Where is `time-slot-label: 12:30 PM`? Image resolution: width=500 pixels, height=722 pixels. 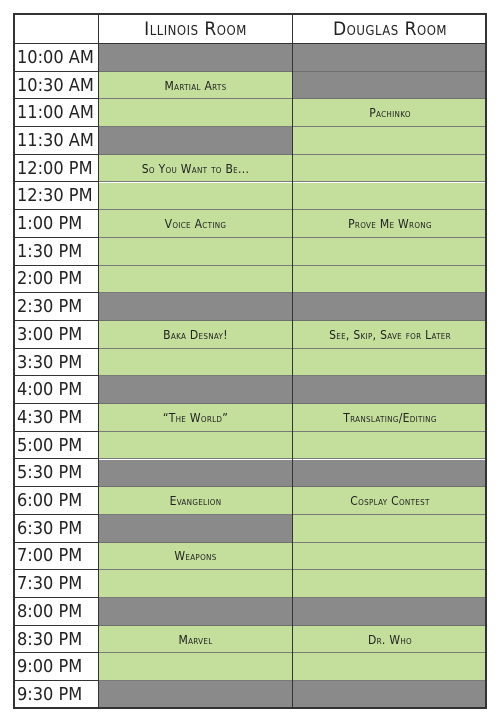
time-slot-label: 12:30 PM is located at coordinates (56, 196).